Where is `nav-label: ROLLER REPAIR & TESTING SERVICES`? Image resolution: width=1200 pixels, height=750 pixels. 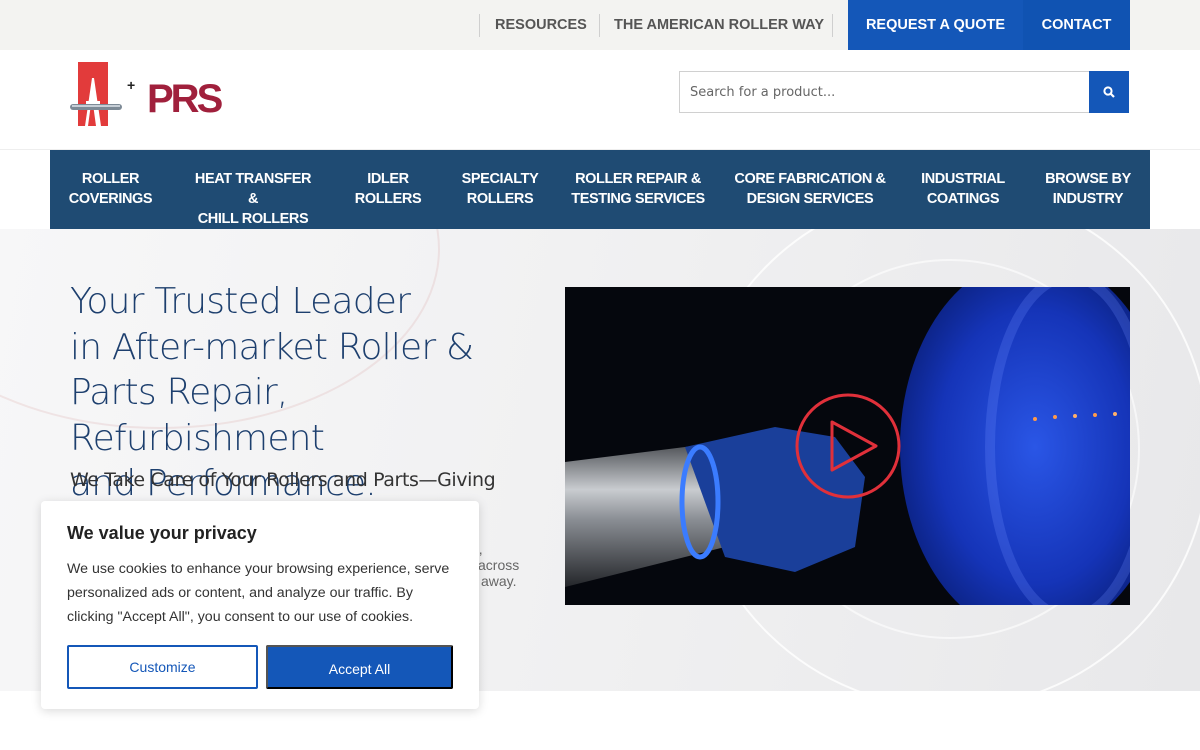
nav-label: ROLLER REPAIR & TESTING SERVICES is located at coordinates (638, 189).